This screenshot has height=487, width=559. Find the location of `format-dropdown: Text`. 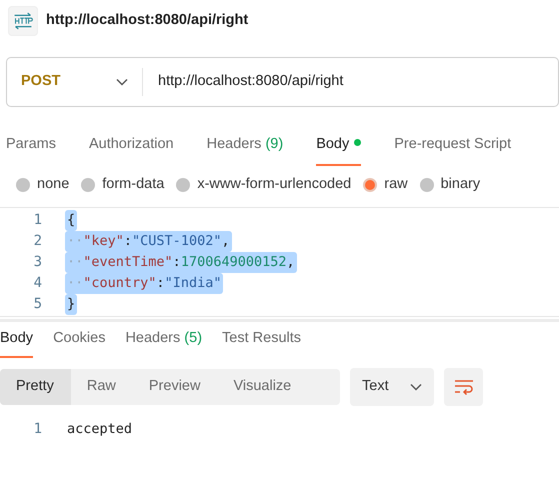

format-dropdown: Text is located at coordinates (392, 387).